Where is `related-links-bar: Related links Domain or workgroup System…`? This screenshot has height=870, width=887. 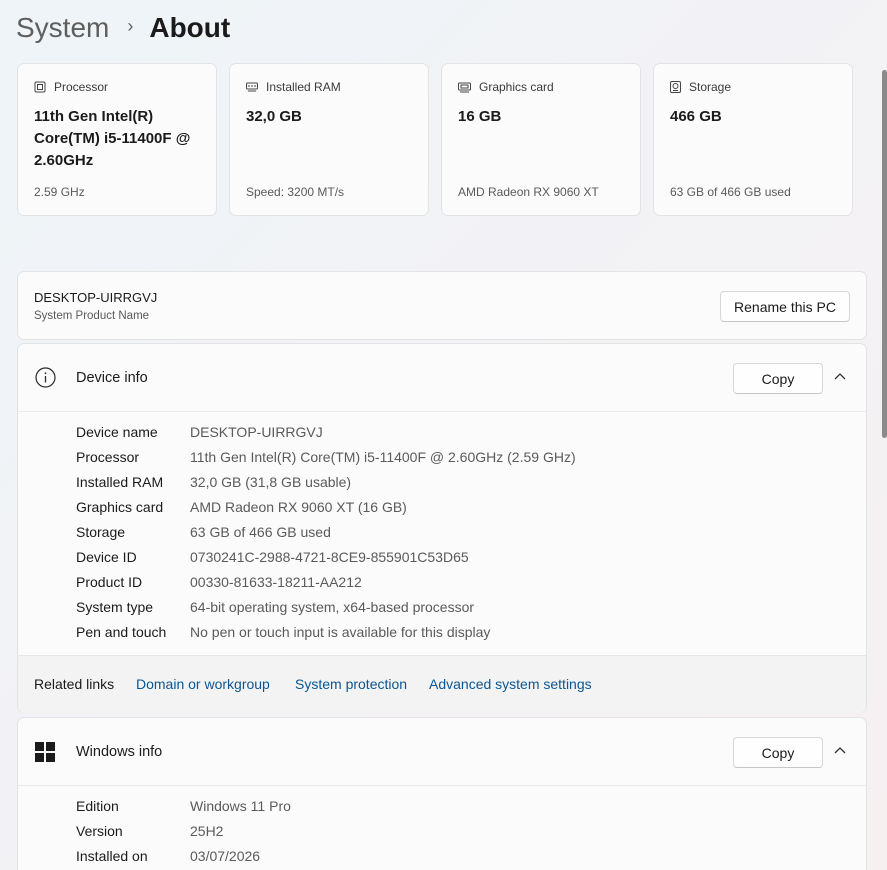
related-links-bar: Related links Domain or workgroup System… is located at coordinates (442, 684).